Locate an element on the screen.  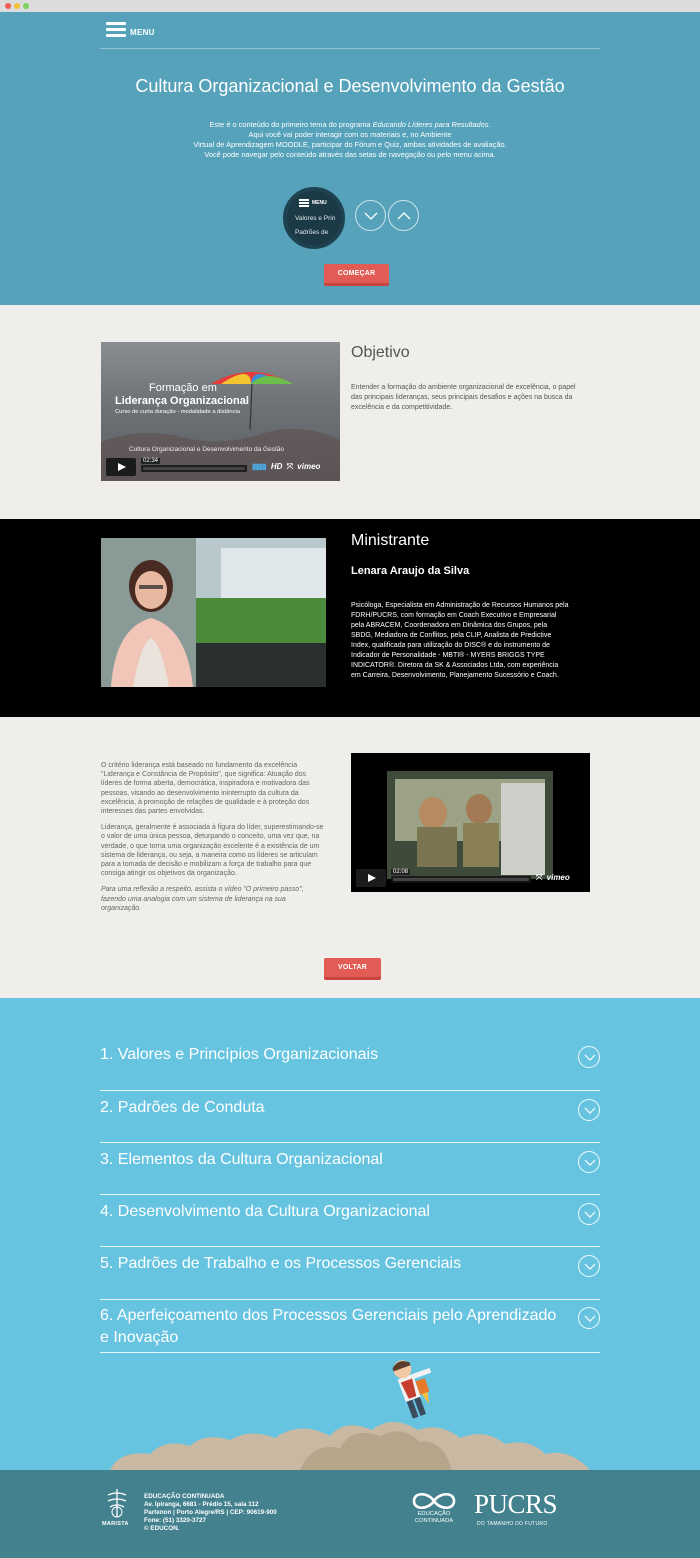
divider is located at coordinates (350, 48).